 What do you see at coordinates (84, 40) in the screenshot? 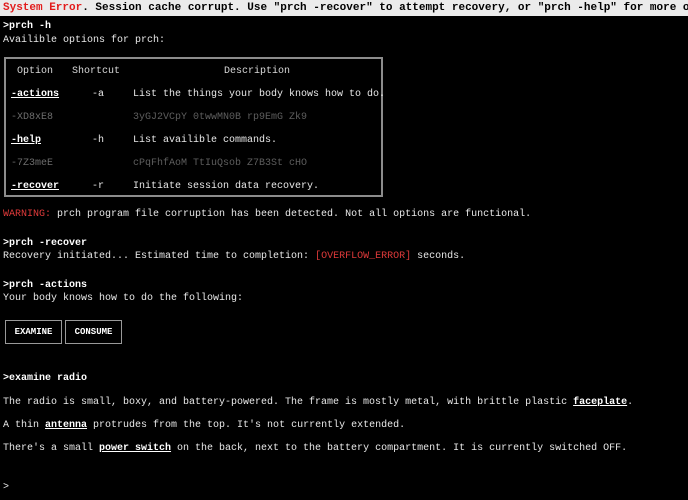
I see `options-intro: Availible options for prch:` at bounding box center [84, 40].